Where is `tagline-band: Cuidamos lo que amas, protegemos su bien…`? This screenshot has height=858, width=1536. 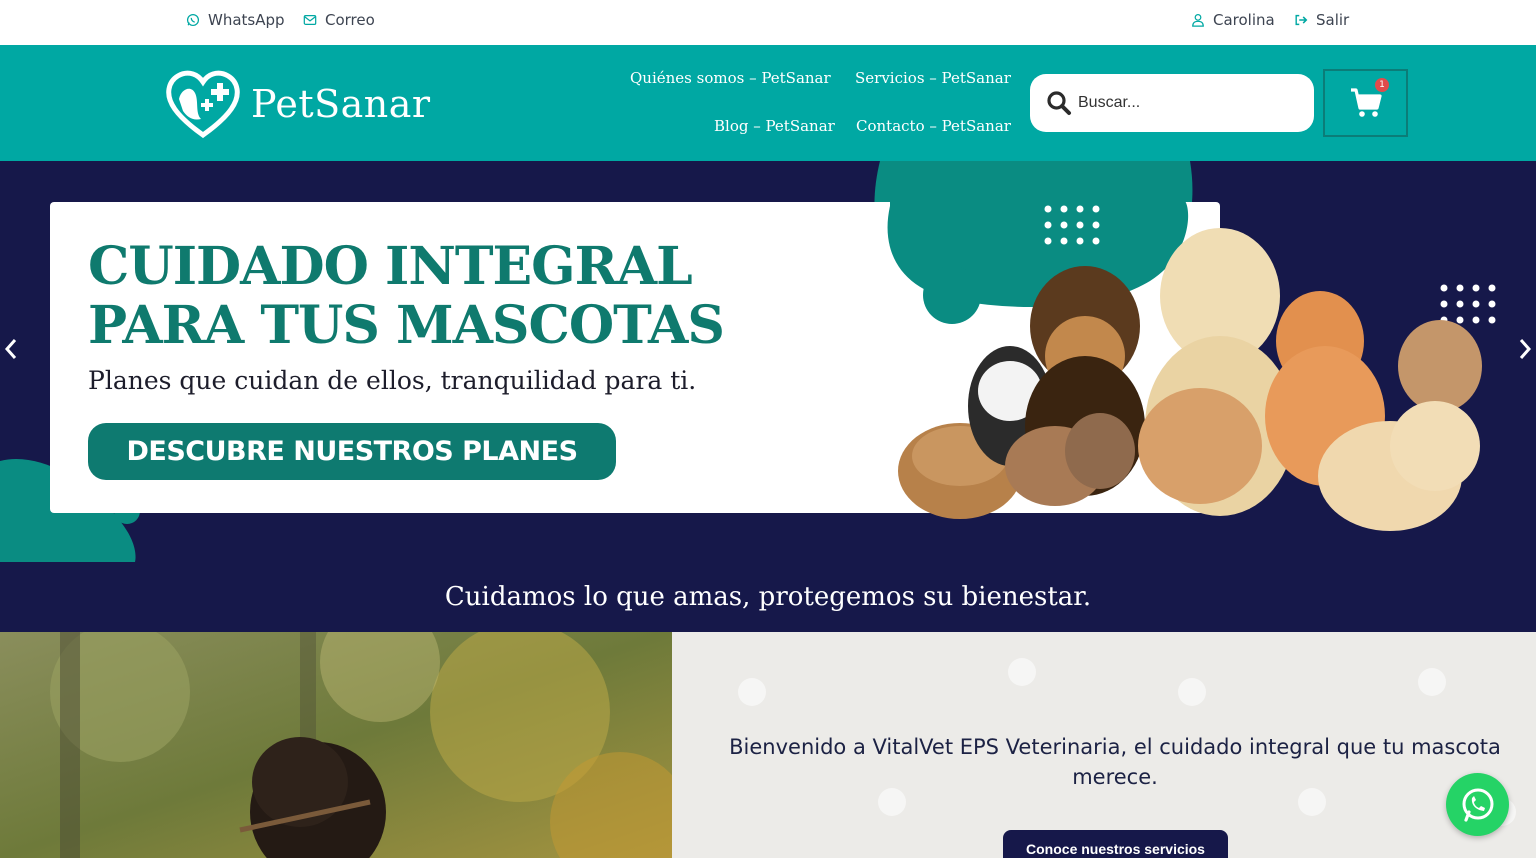 tagline-band: Cuidamos lo que amas, protegemos su bien… is located at coordinates (768, 597).